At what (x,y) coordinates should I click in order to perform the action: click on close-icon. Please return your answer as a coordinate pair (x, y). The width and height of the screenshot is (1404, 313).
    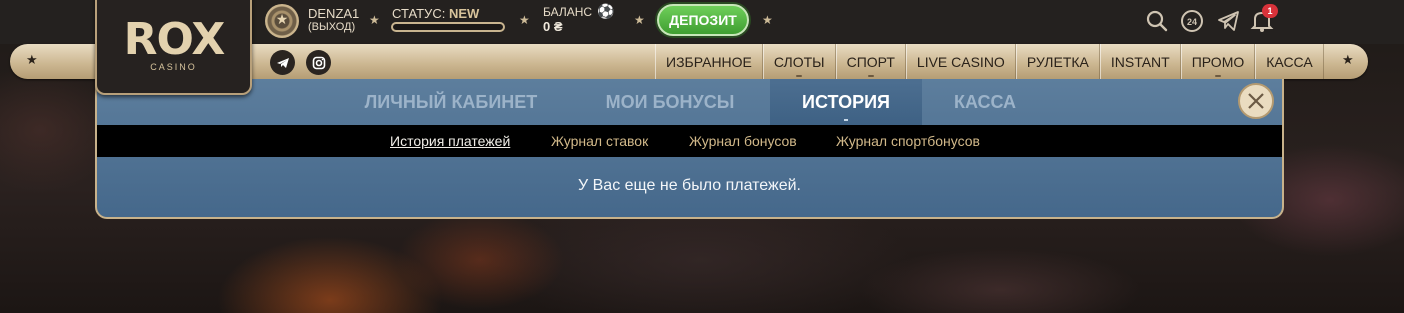
    Looking at the image, I should click on (1256, 101).